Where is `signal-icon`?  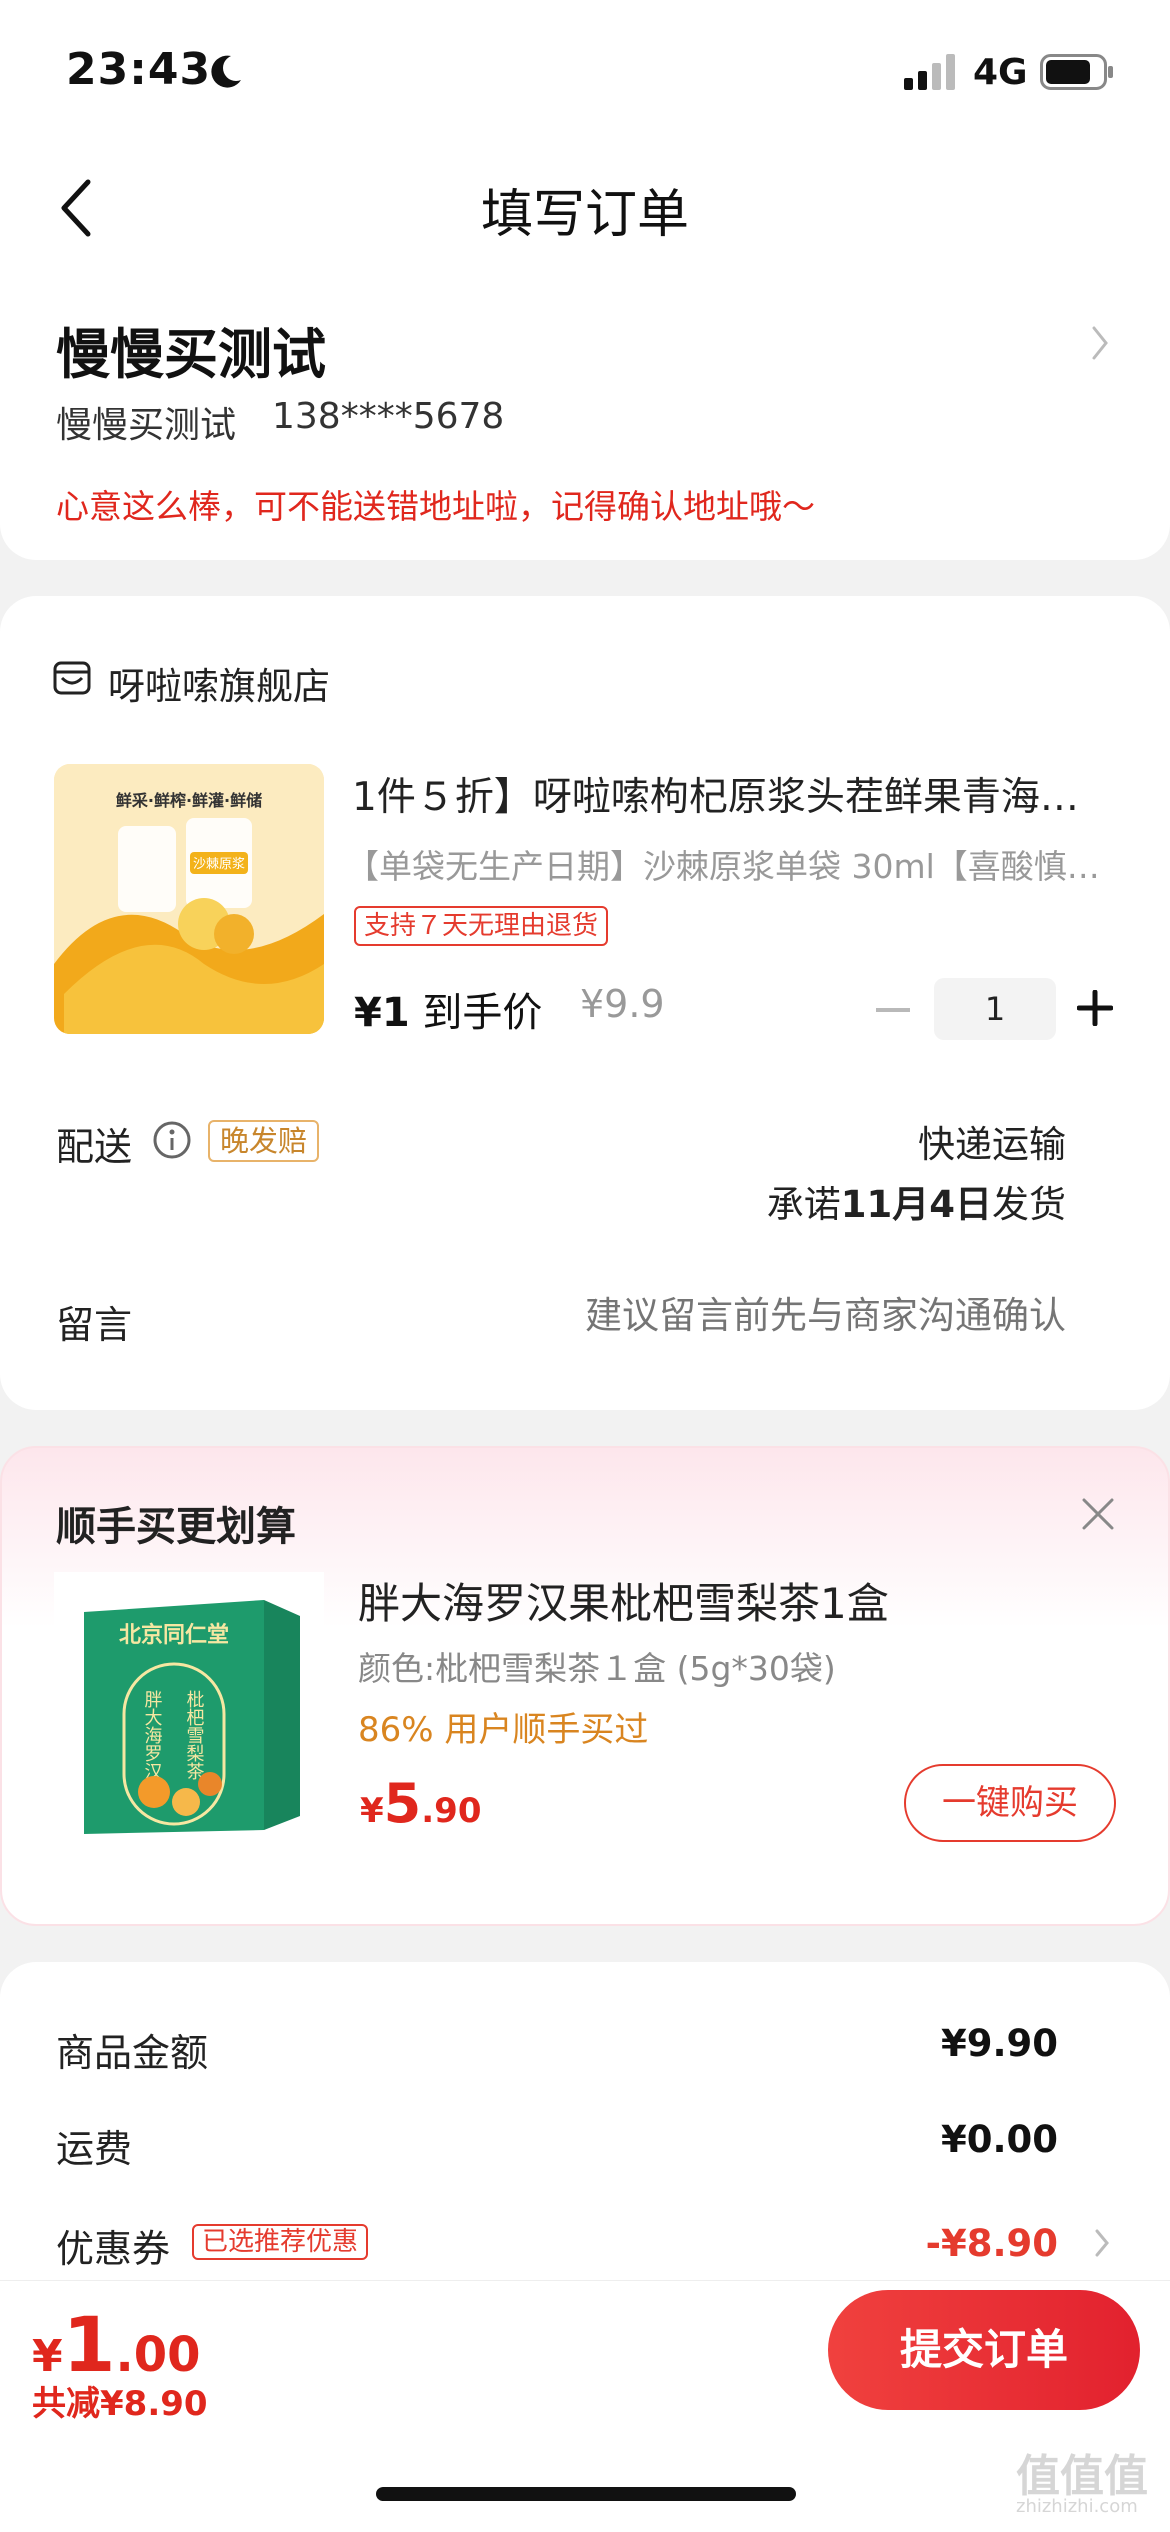 signal-icon is located at coordinates (929, 72).